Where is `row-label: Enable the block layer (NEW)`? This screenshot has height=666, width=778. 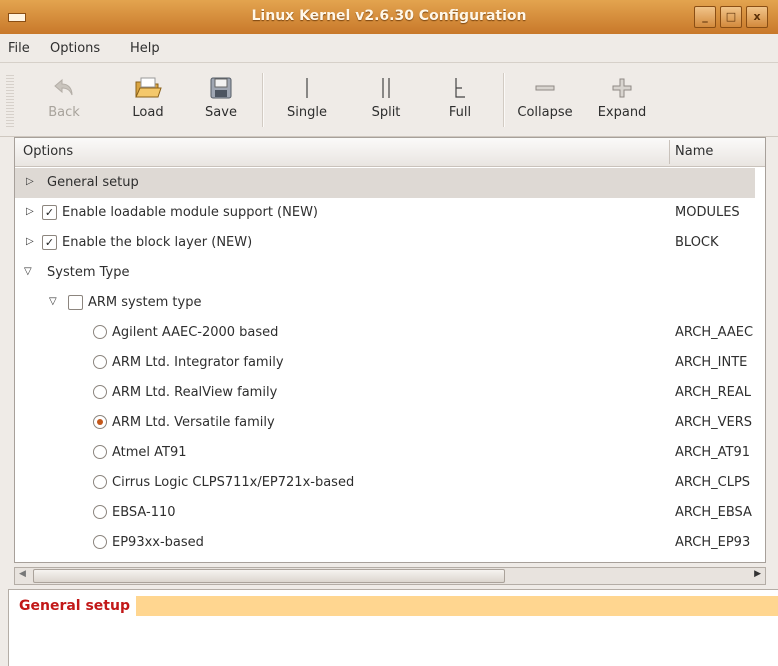
row-label: Enable the block layer (NEW) is located at coordinates (157, 242).